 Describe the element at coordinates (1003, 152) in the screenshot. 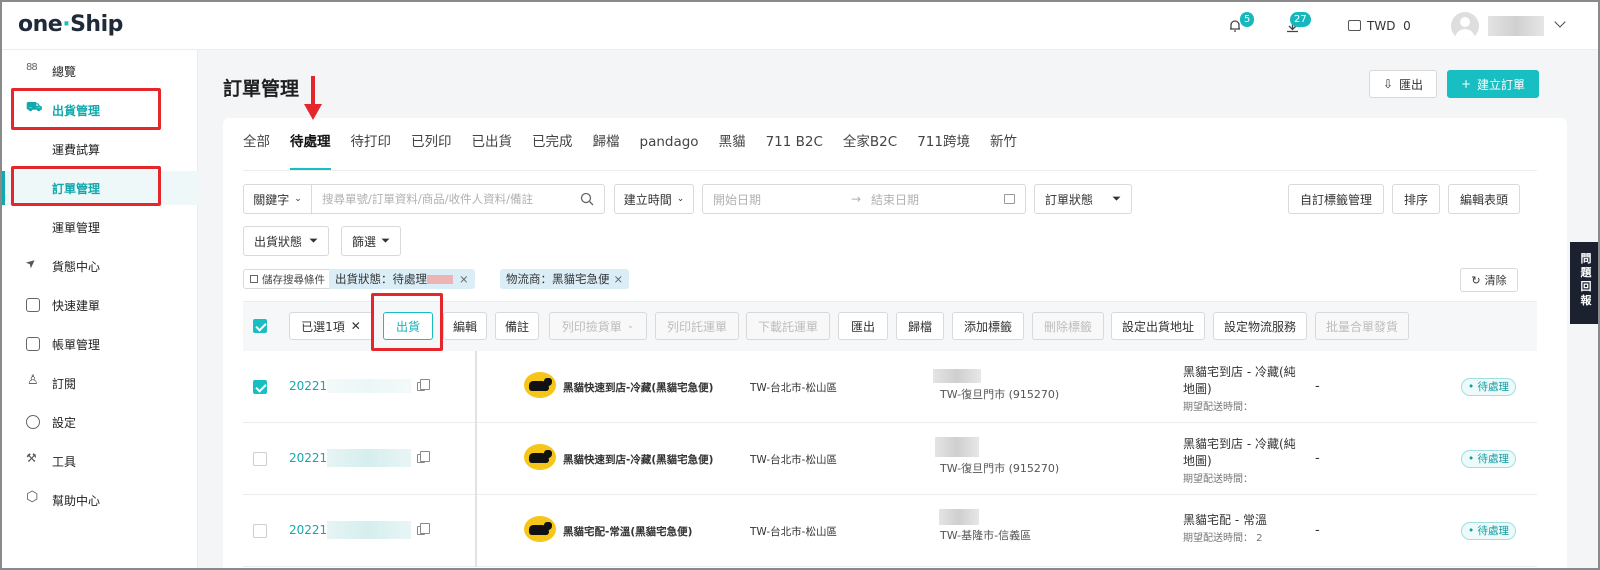

I see `tab-hct: 新竹` at that location.